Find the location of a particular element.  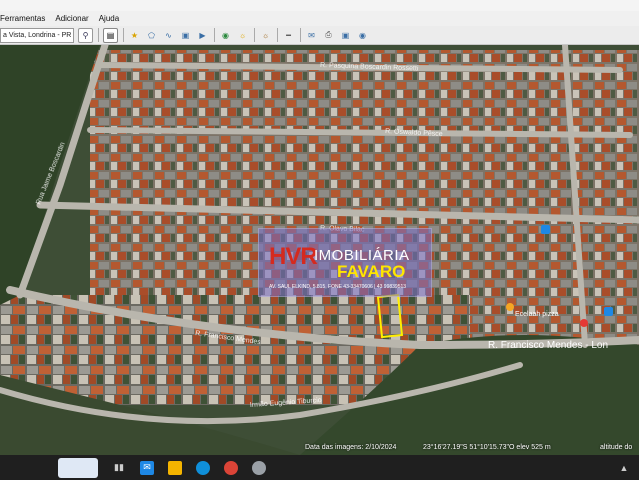

coordinates-readout: 23°16'27.19"S 51°10'15.73"O elev 525 m is located at coordinates (487, 447).